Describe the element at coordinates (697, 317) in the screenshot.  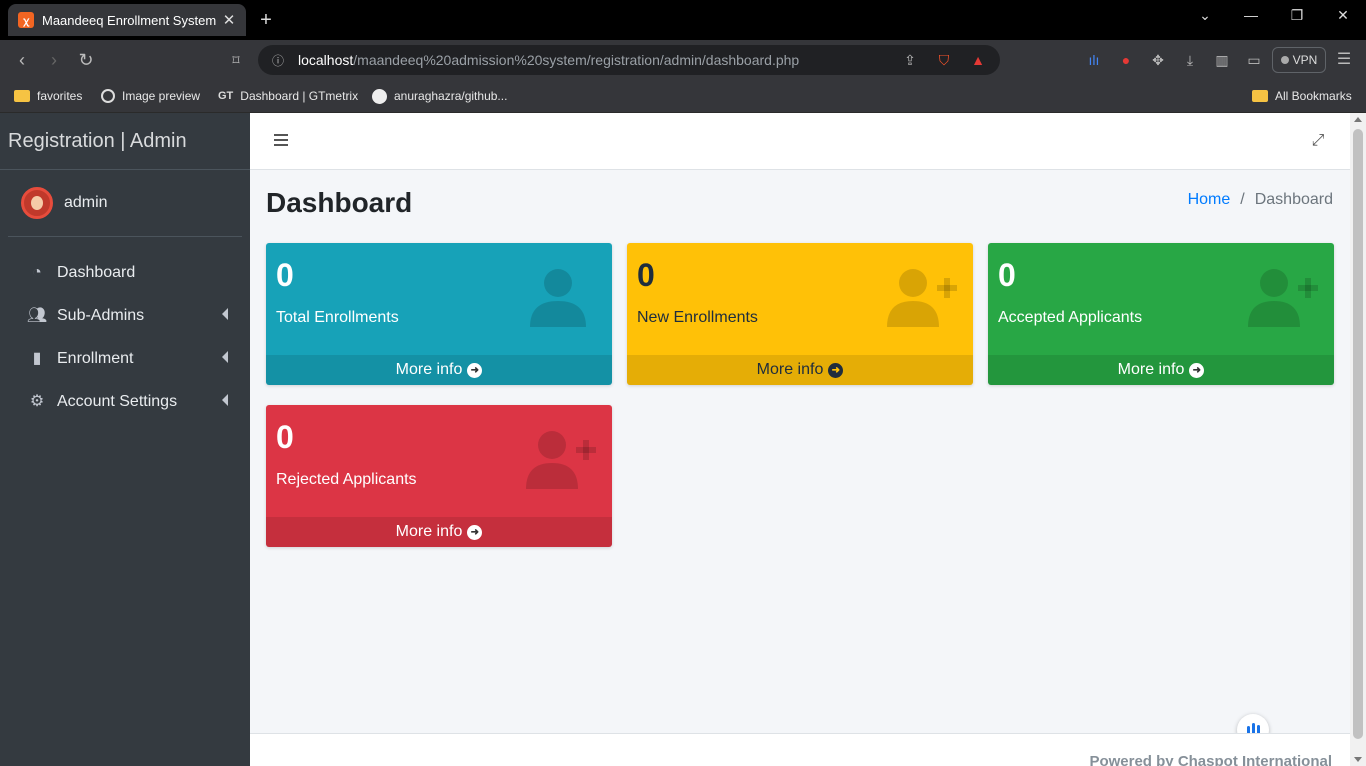
I see `box-label: New Enrollments` at that location.